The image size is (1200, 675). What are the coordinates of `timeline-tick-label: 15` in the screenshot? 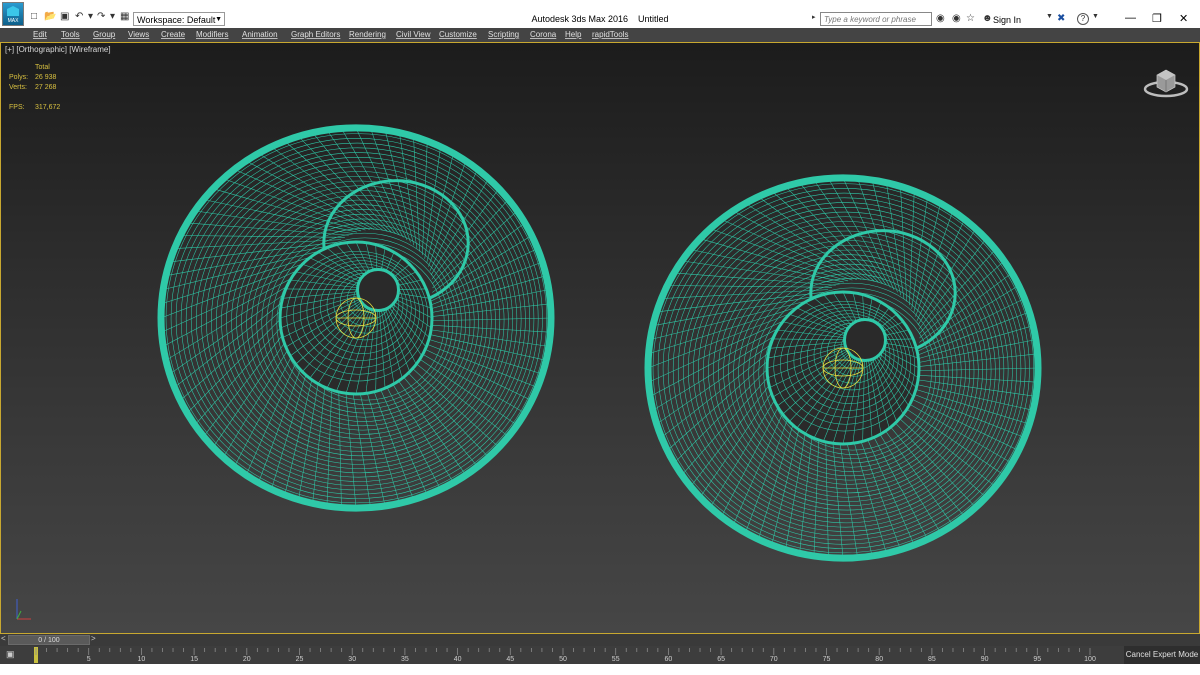 It's located at (194, 659).